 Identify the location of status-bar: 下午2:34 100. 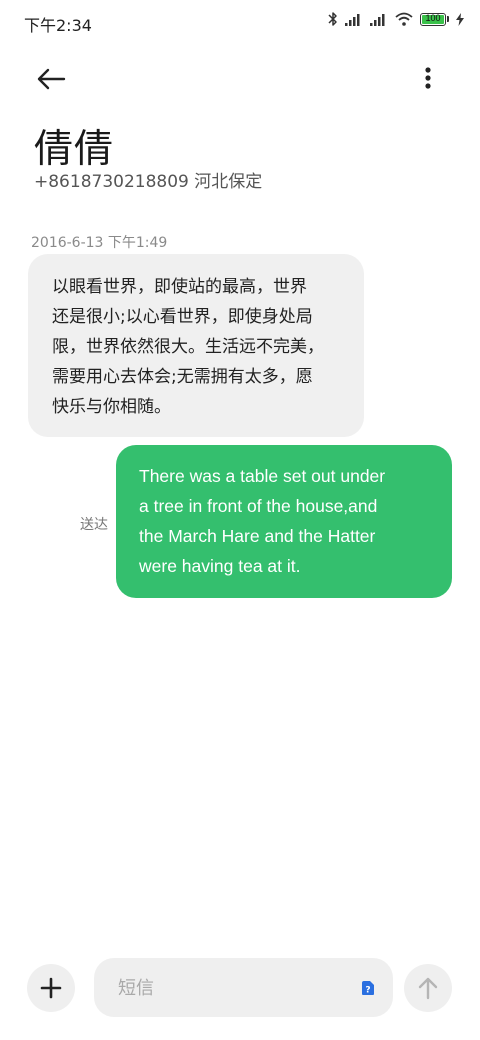
(240, 22).